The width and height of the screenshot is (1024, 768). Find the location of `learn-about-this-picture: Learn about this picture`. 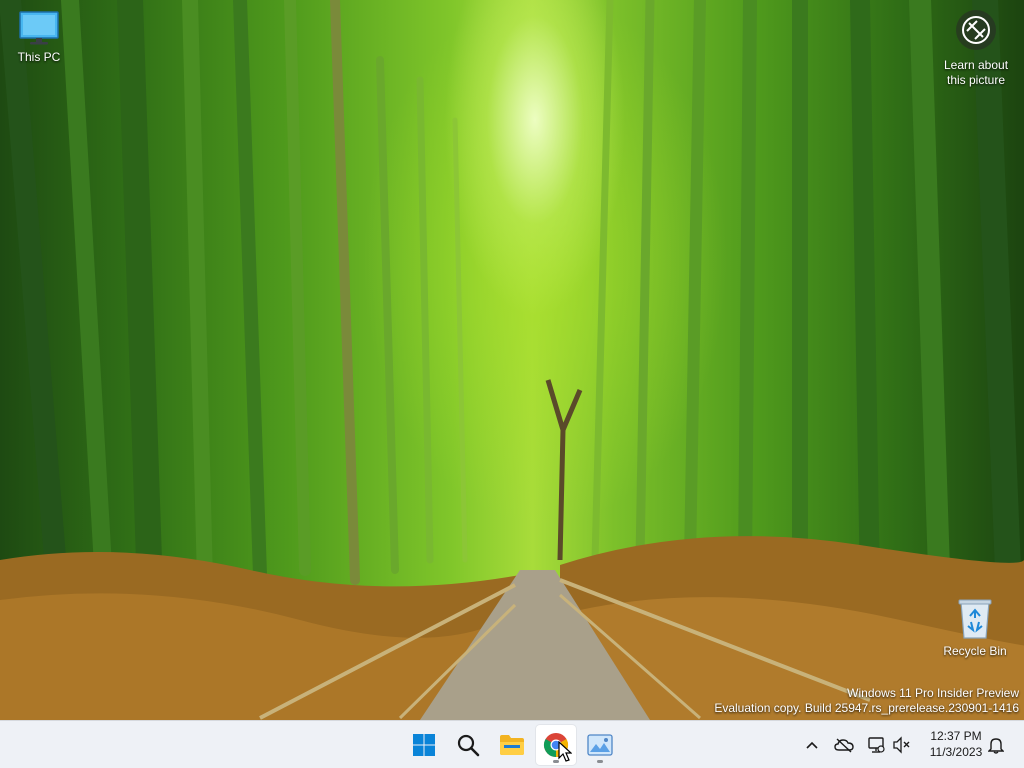

learn-about-this-picture: Learn about this picture is located at coordinates (976, 49).